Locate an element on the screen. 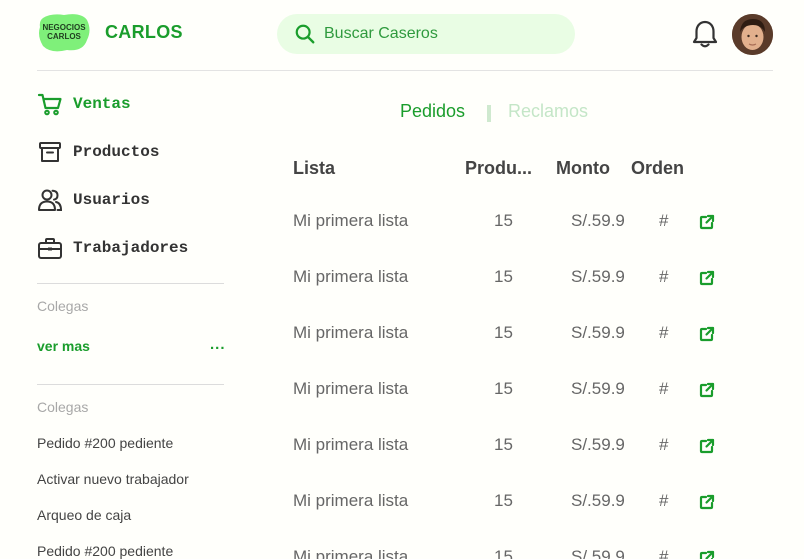 This screenshot has height=559, width=804. bell-icon is located at coordinates (705, 34).